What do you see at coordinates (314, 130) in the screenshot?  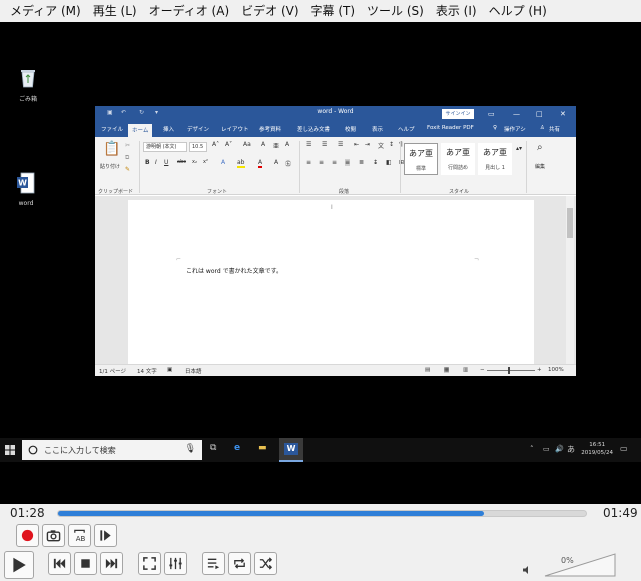 I see `word-tab-mailings: 差し込み文書` at bounding box center [314, 130].